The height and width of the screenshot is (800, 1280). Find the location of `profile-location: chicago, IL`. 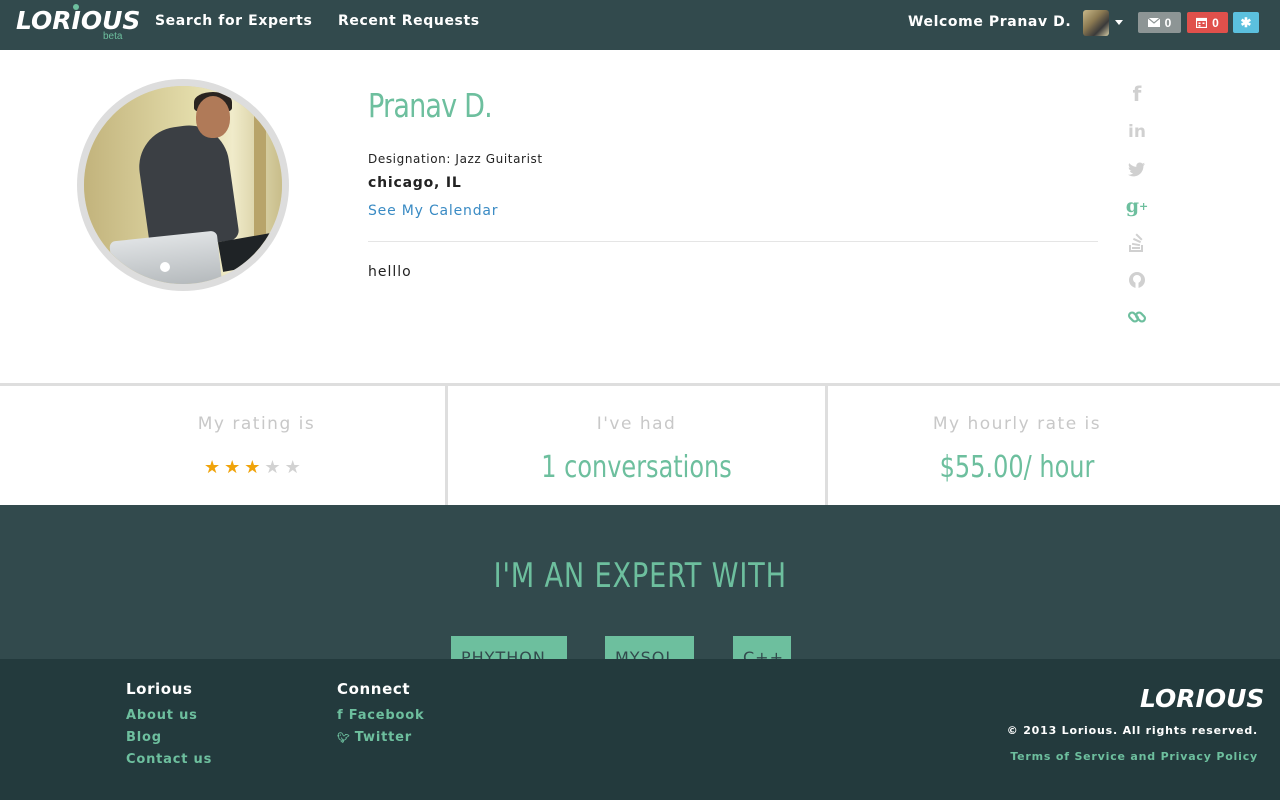

profile-location: chicago, IL is located at coordinates (415, 183).